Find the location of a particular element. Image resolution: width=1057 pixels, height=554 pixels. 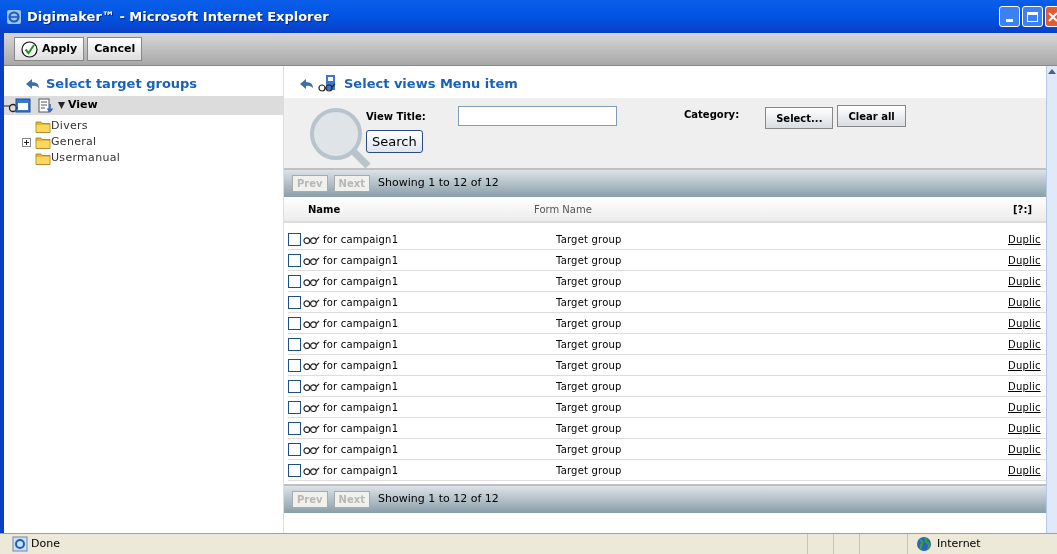

status-text: Done is located at coordinates (45, 543).